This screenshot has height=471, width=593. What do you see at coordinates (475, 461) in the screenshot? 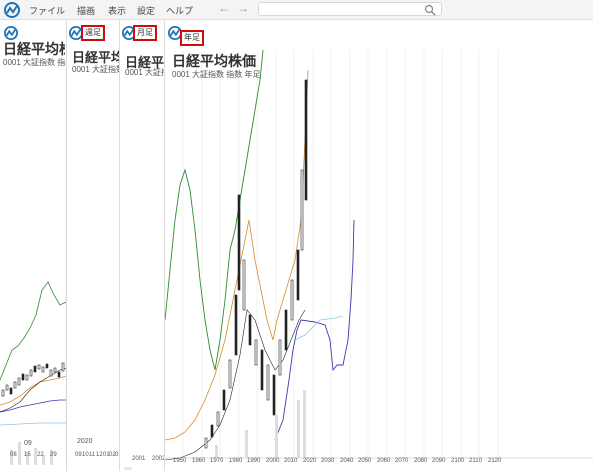
I see `x-tick-label: 2110` at bounding box center [475, 461].